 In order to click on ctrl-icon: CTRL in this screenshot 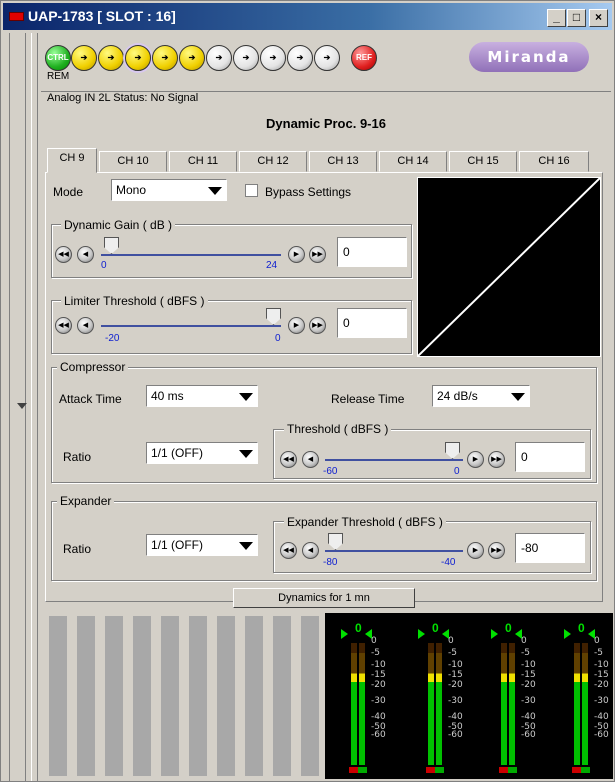, I will do `click(58, 58)`.